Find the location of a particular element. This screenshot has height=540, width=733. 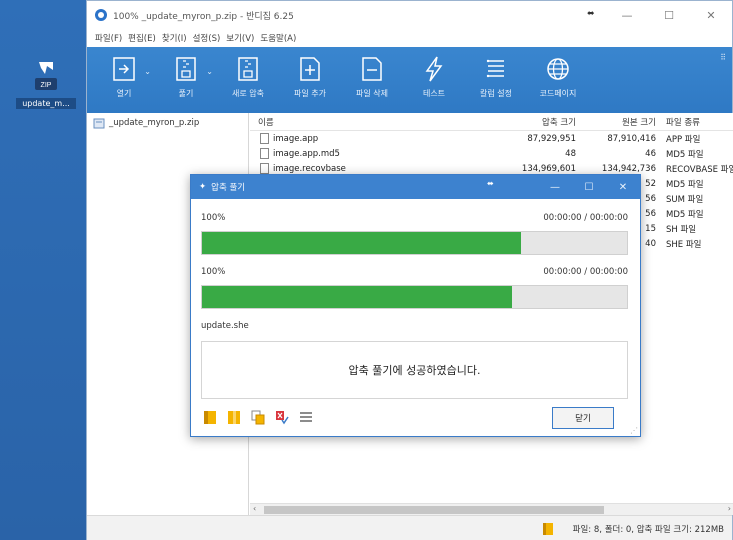

result-message: 압축 풀기에 성공하였습니다. is located at coordinates (414, 370).